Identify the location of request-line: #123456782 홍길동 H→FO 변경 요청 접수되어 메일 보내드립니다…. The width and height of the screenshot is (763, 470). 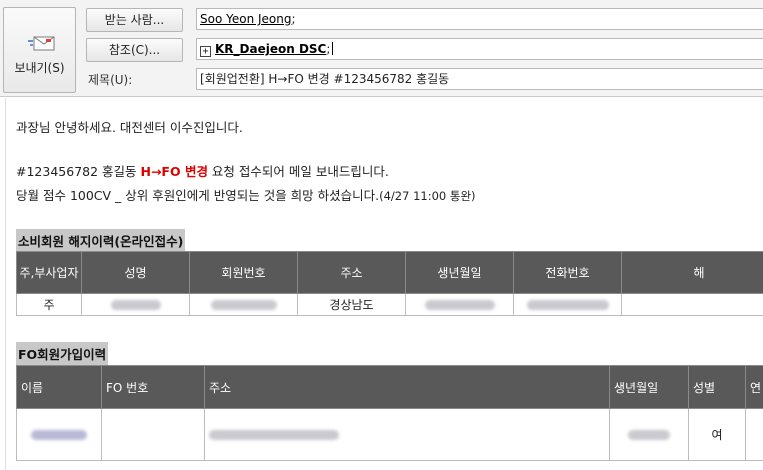
(202, 170).